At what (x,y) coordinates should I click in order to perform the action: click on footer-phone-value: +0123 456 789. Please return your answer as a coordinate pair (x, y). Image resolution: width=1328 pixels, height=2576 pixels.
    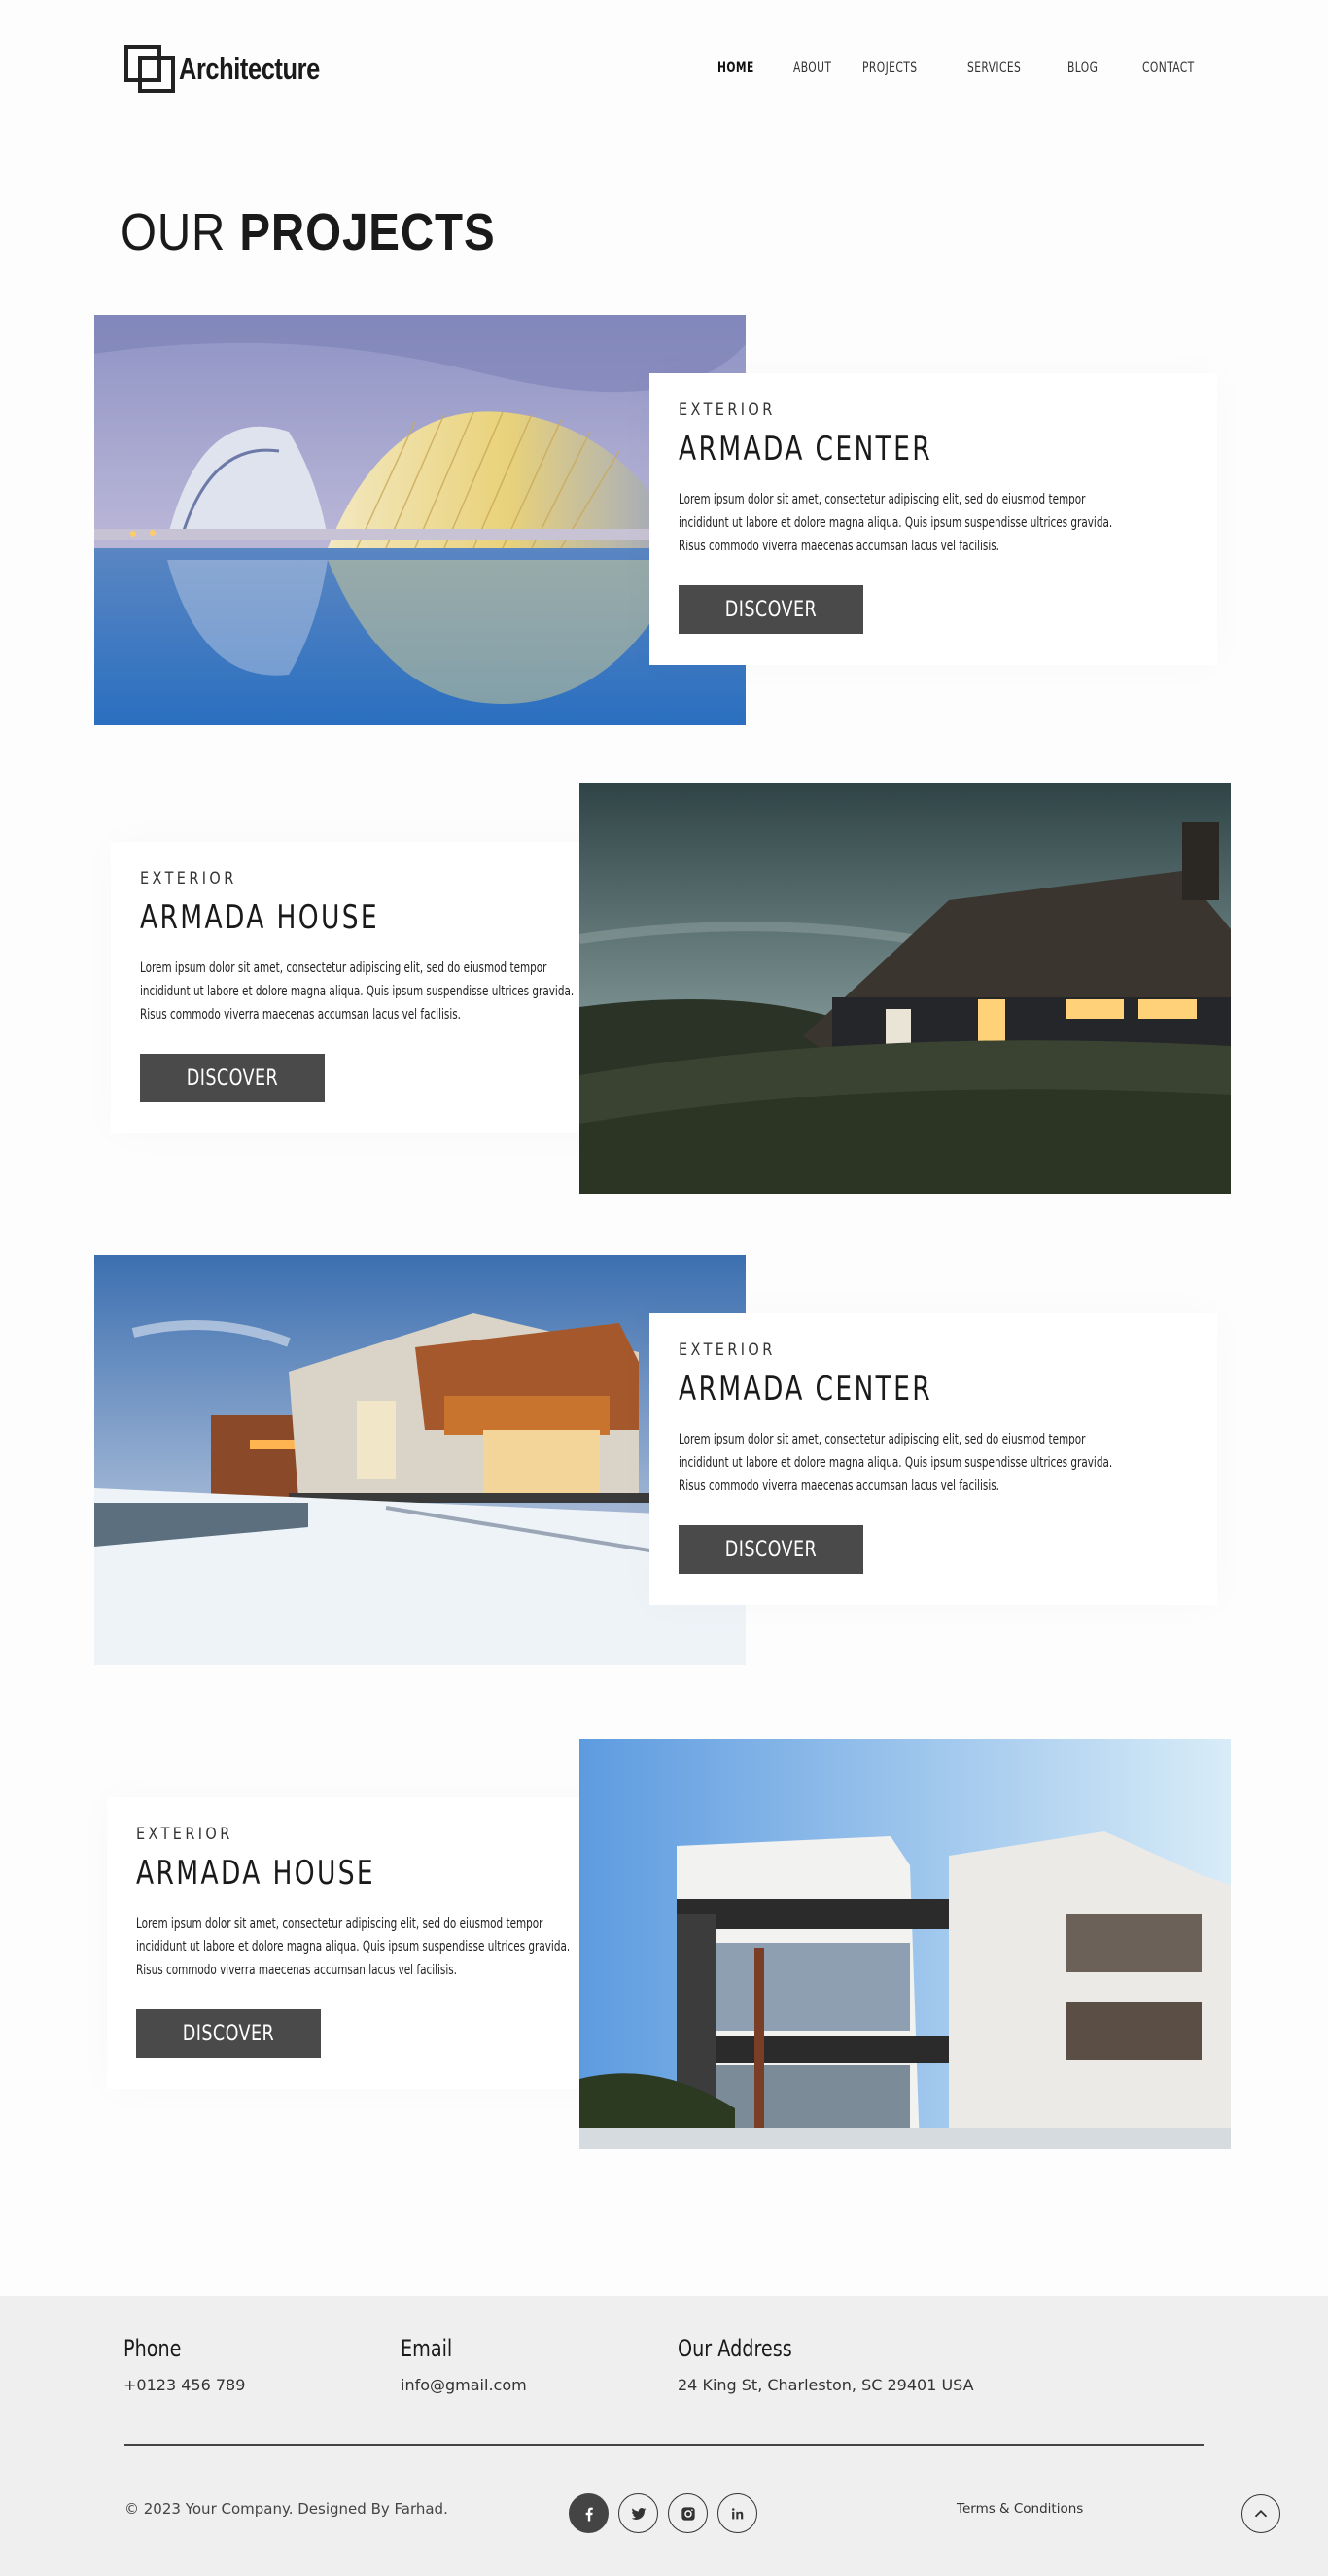
    Looking at the image, I should click on (184, 2385).